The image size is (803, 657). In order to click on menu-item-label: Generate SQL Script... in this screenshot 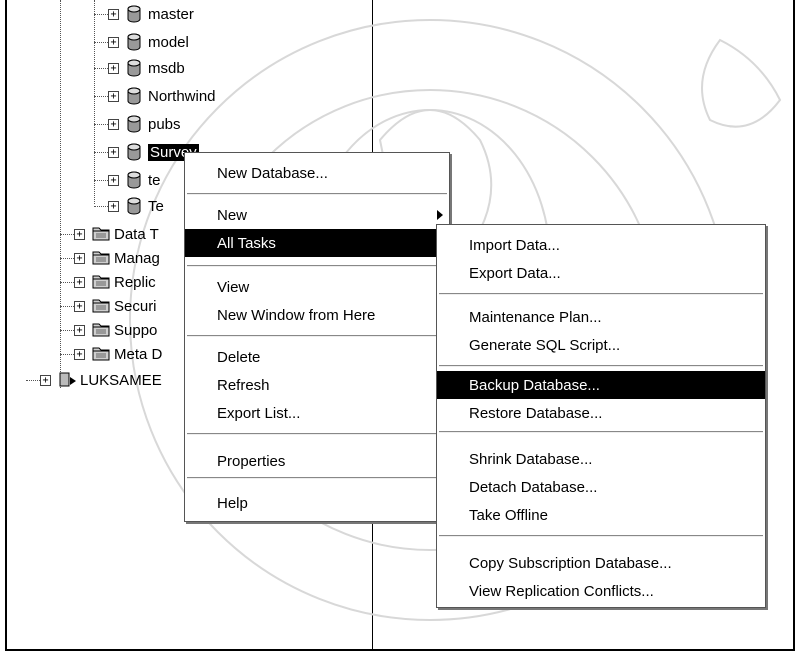, I will do `click(545, 345)`.